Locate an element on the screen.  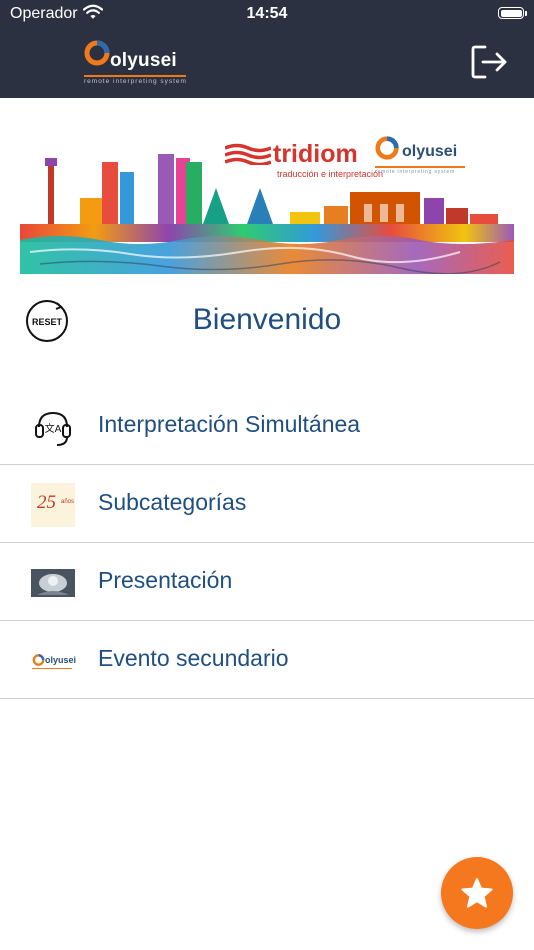
battery-tip is located at coordinates (526, 13).